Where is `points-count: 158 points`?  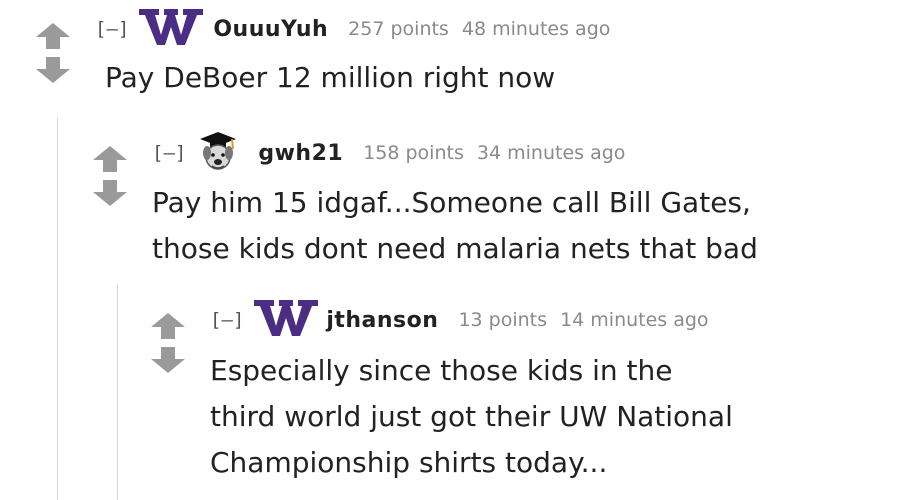 points-count: 158 points is located at coordinates (413, 153).